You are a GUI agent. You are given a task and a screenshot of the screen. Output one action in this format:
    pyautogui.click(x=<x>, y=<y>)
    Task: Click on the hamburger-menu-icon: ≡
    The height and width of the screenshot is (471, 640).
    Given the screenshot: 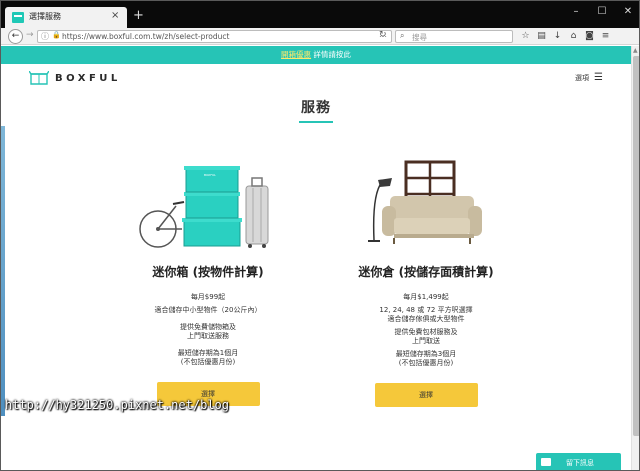 What is the action you would take?
    pyautogui.click(x=605, y=36)
    